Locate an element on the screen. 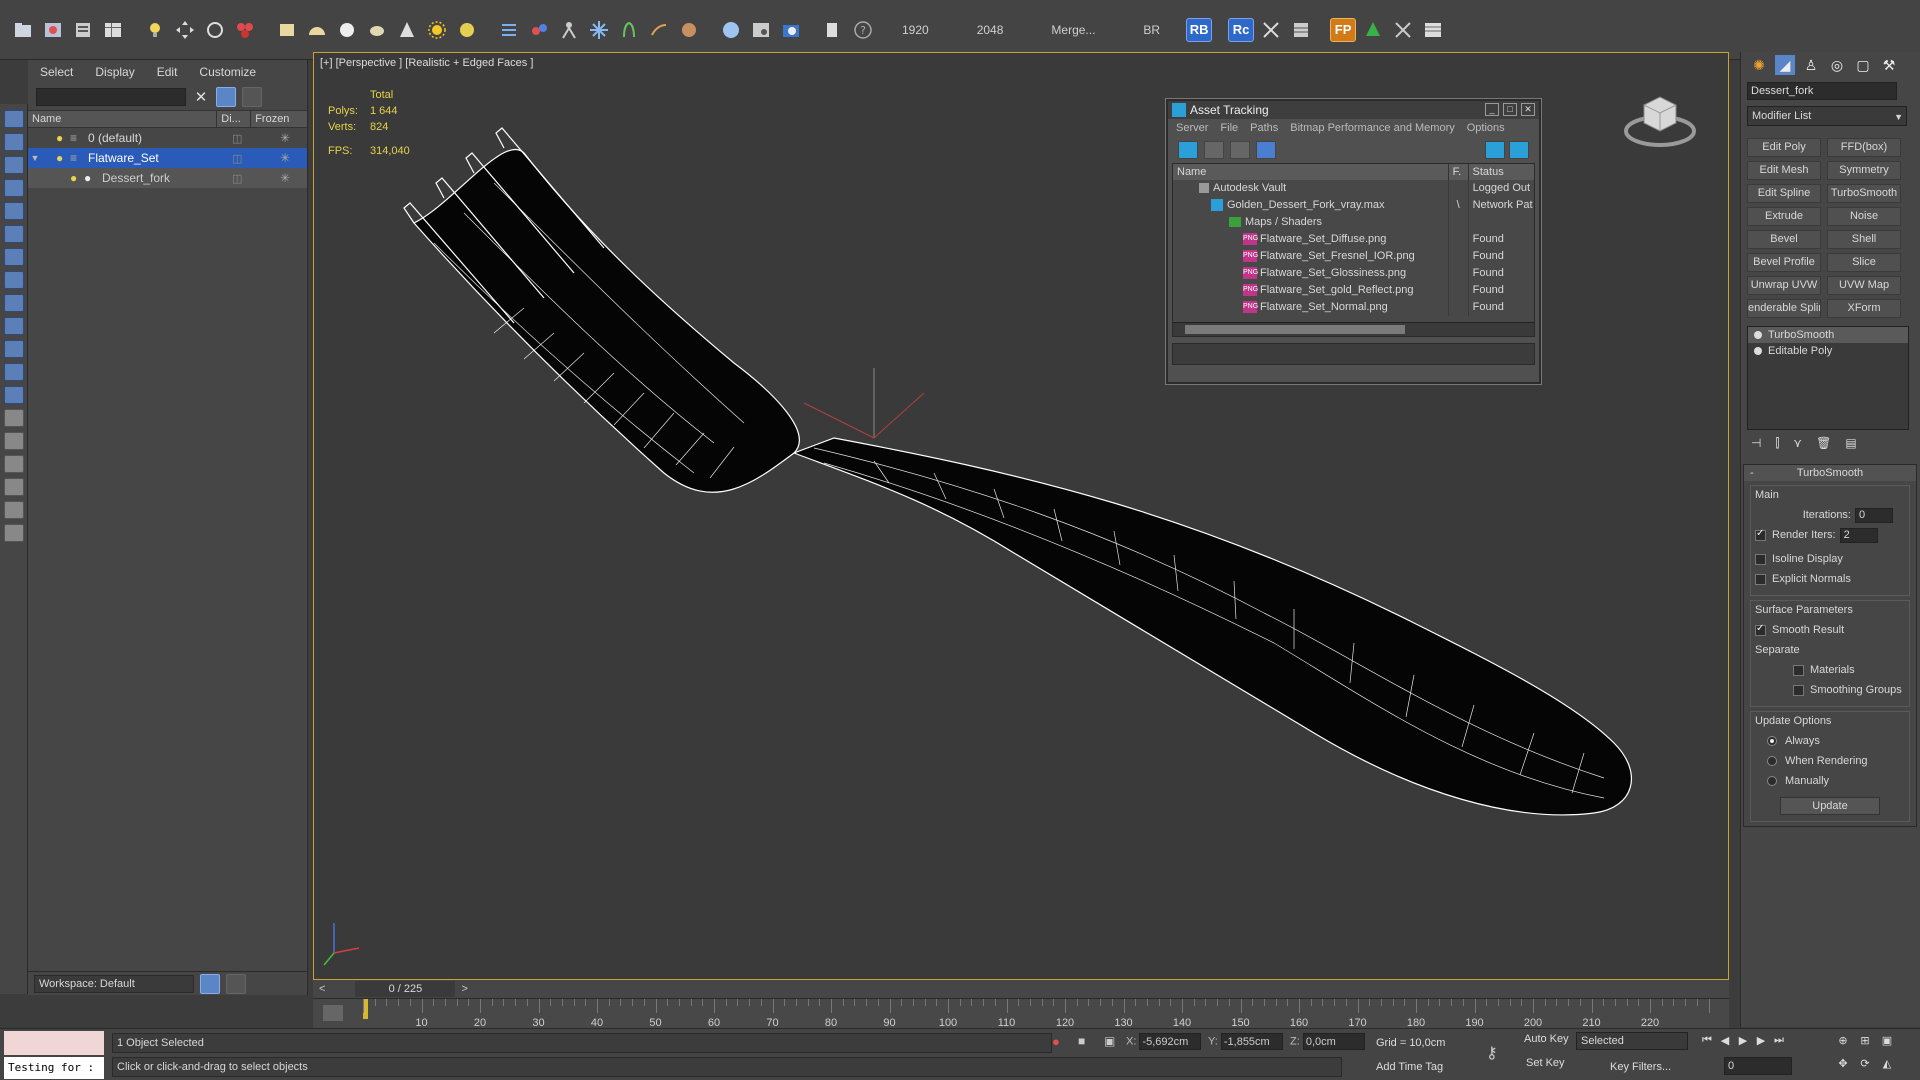 The height and width of the screenshot is (1080, 1920). modifier-button: XForm is located at coordinates (1864, 308).